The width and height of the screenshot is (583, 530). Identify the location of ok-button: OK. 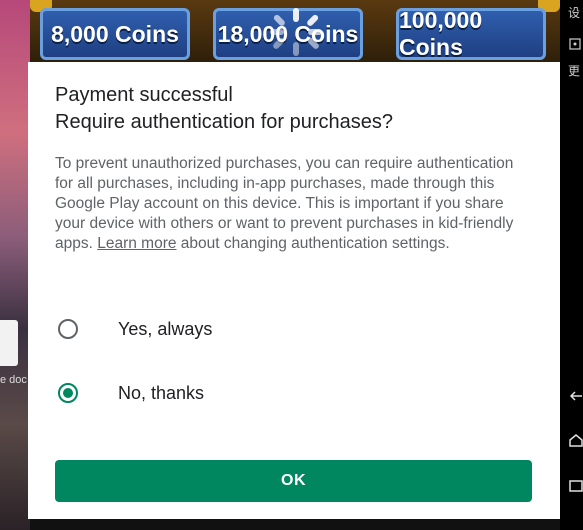
(293, 481).